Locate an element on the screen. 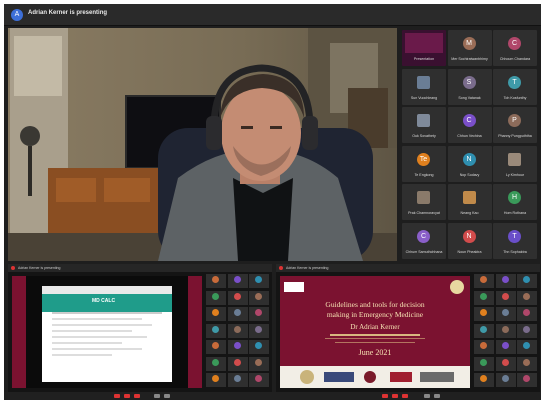  participant-tile: N Nop Sodavy is located at coordinates (469, 163).